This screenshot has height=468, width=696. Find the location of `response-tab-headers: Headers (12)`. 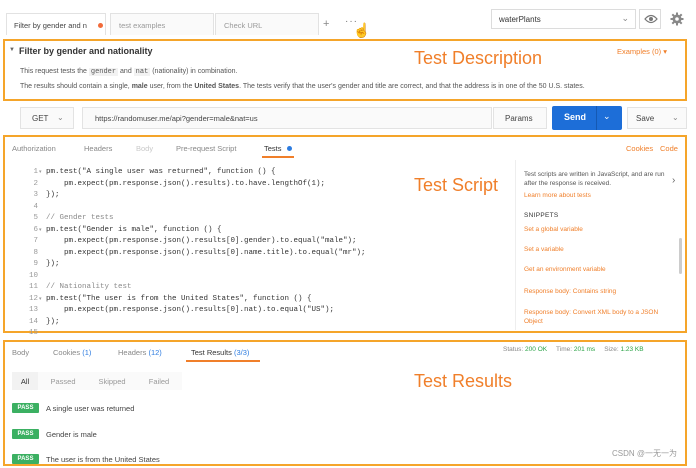

response-tab-headers: Headers (12) is located at coordinates (140, 352).